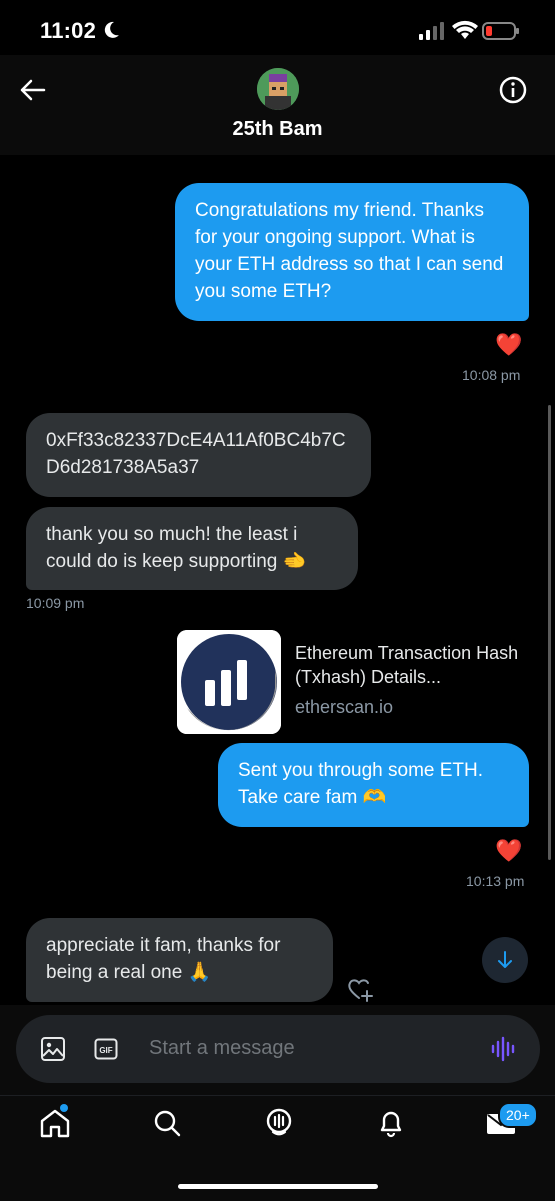  What do you see at coordinates (344, 707) in the screenshot?
I see `link-domain: etherscan.io` at bounding box center [344, 707].